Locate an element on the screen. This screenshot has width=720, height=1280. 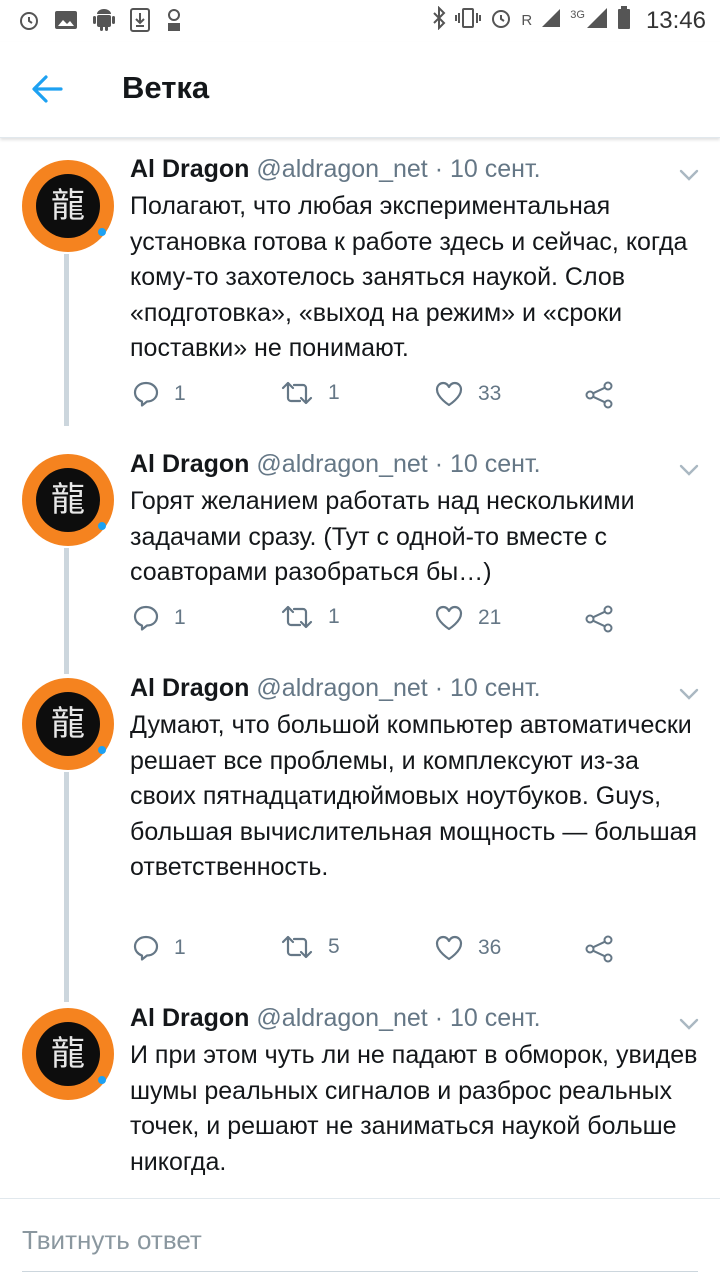
like-button: 36 is located at coordinates (467, 948).